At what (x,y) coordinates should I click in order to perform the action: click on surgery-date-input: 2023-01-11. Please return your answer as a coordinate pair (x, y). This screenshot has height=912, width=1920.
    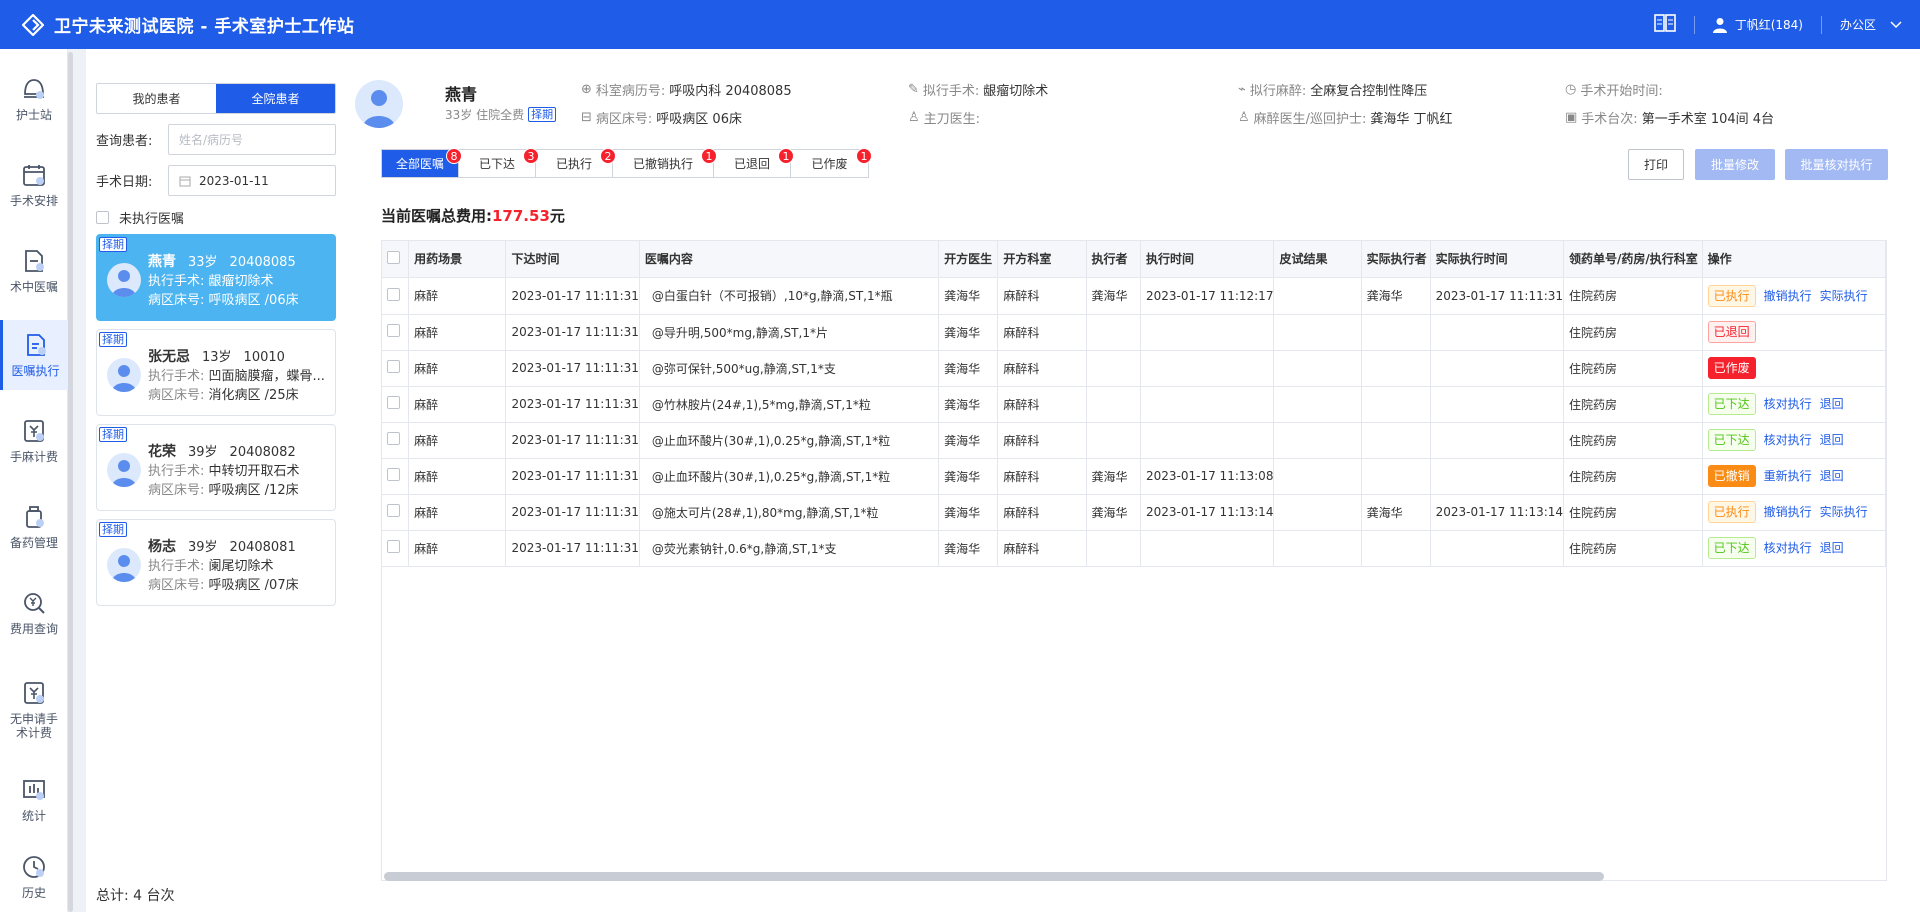
    Looking at the image, I should click on (252, 180).